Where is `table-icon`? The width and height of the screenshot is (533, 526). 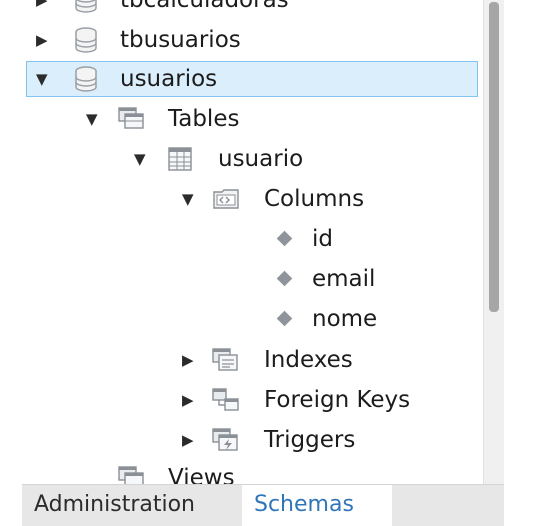 table-icon is located at coordinates (180, 159).